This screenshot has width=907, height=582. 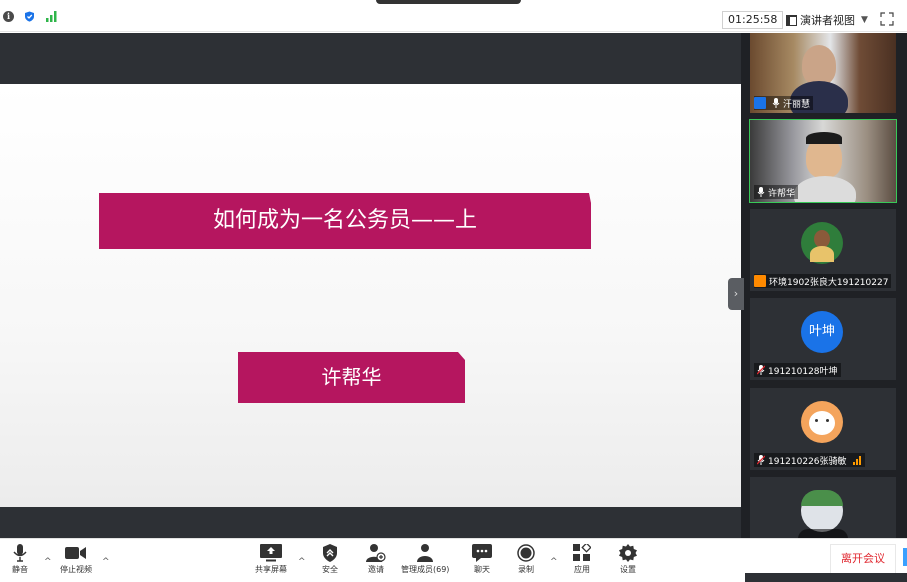 I want to click on meeting-timer: 01:25:58, so click(x=753, y=20).